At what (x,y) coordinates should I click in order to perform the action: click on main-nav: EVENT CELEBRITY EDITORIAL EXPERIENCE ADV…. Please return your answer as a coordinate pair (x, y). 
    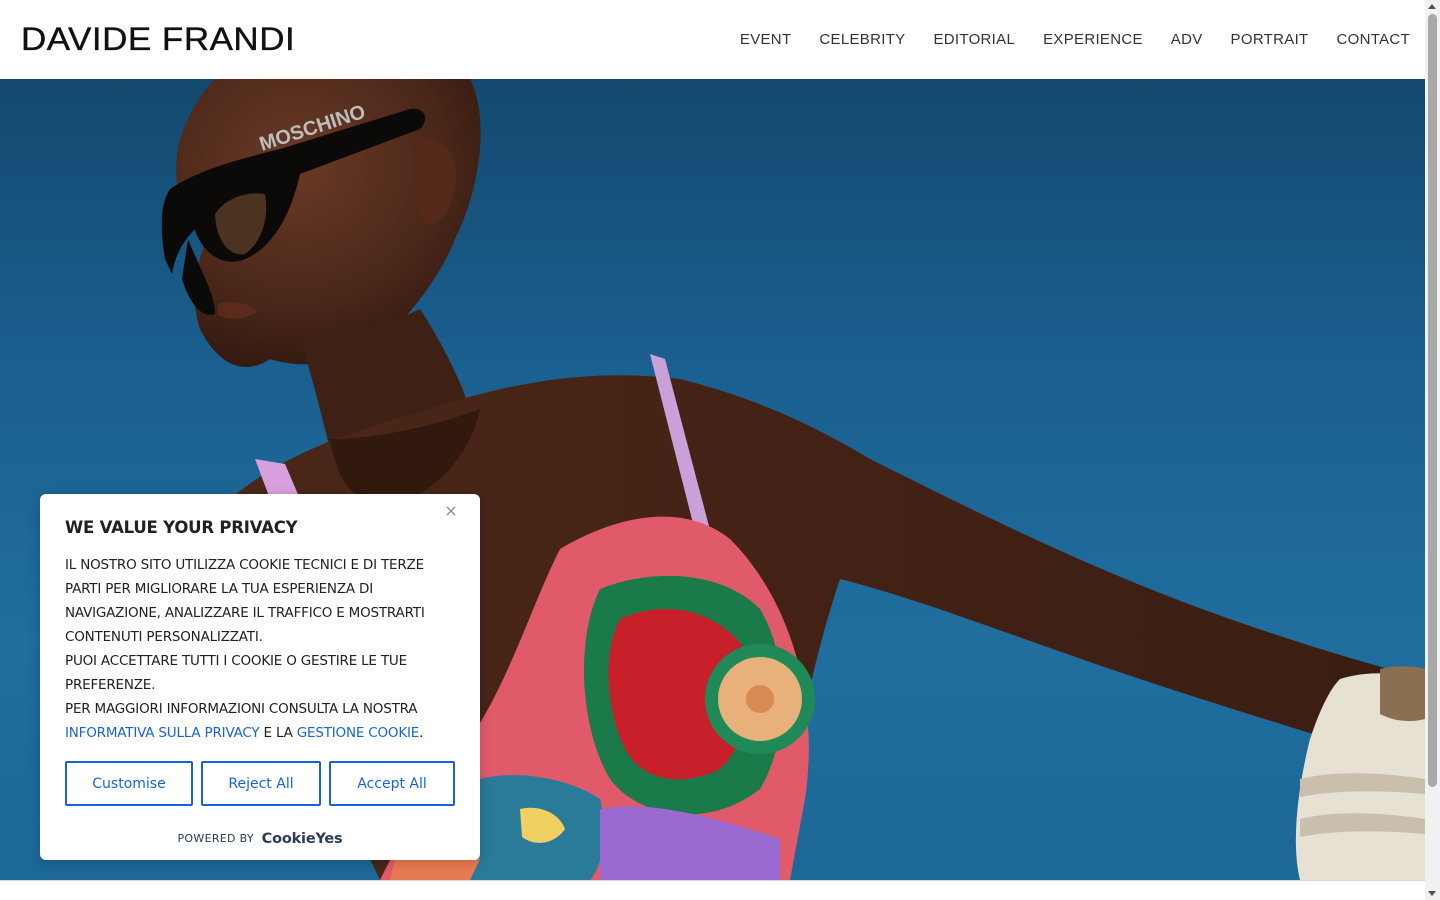
    Looking at the image, I should click on (1075, 39).